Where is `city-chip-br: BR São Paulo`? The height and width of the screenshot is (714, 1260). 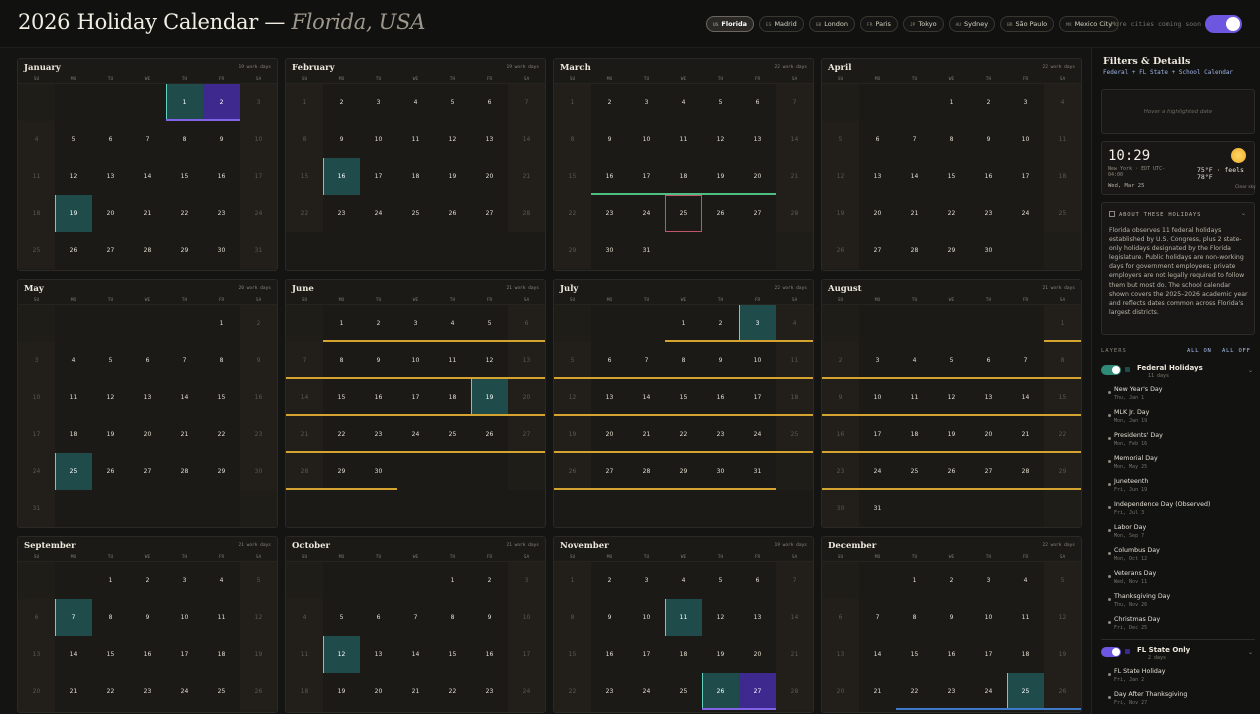
city-chip-br: BR São Paulo is located at coordinates (1027, 24).